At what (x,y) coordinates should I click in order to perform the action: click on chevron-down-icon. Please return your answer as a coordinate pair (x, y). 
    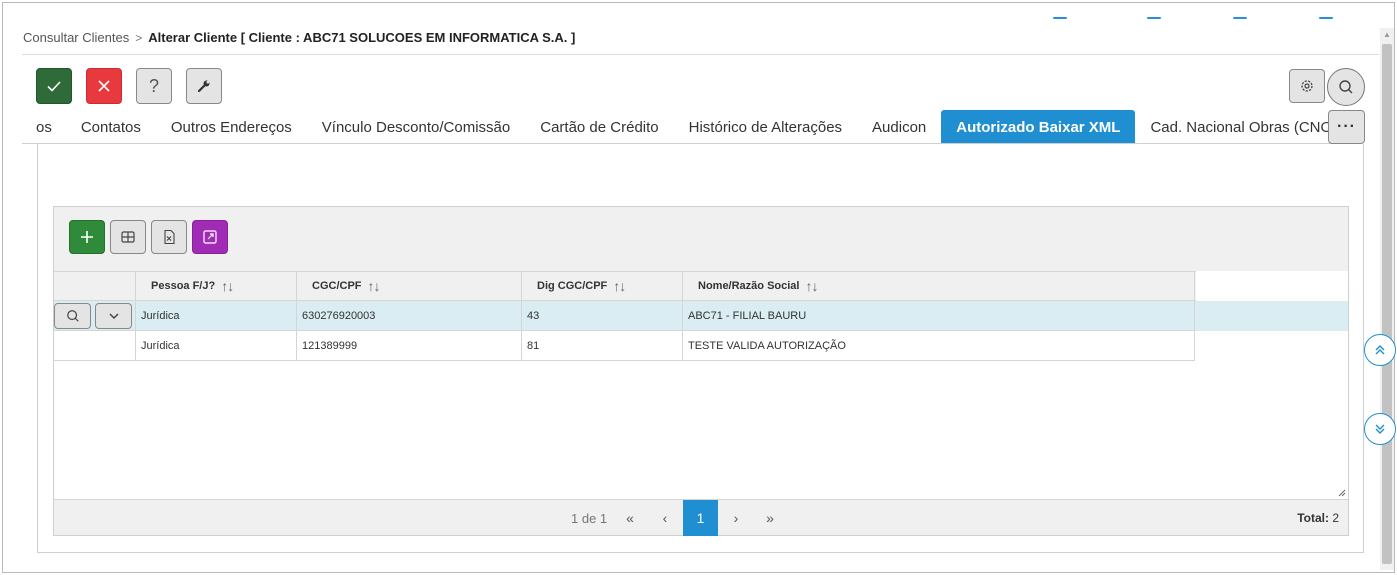
    Looking at the image, I should click on (113, 315).